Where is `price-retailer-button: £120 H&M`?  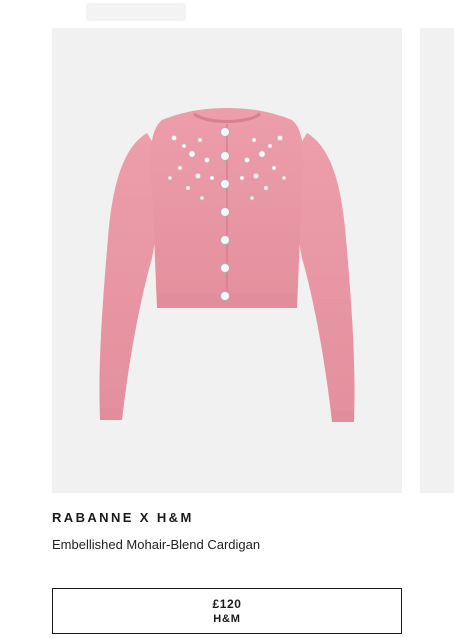
price-retailer-button: £120 H&M is located at coordinates (227, 611).